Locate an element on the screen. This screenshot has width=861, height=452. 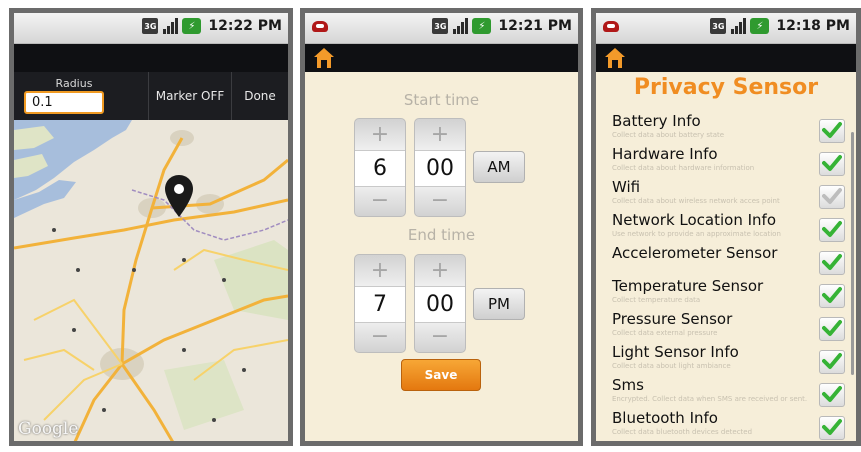
start-hour-value: 6 is located at coordinates (380, 168).